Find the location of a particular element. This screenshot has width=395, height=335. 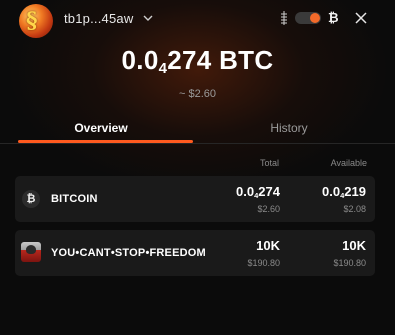

balance-unit: BTC is located at coordinates (246, 60).